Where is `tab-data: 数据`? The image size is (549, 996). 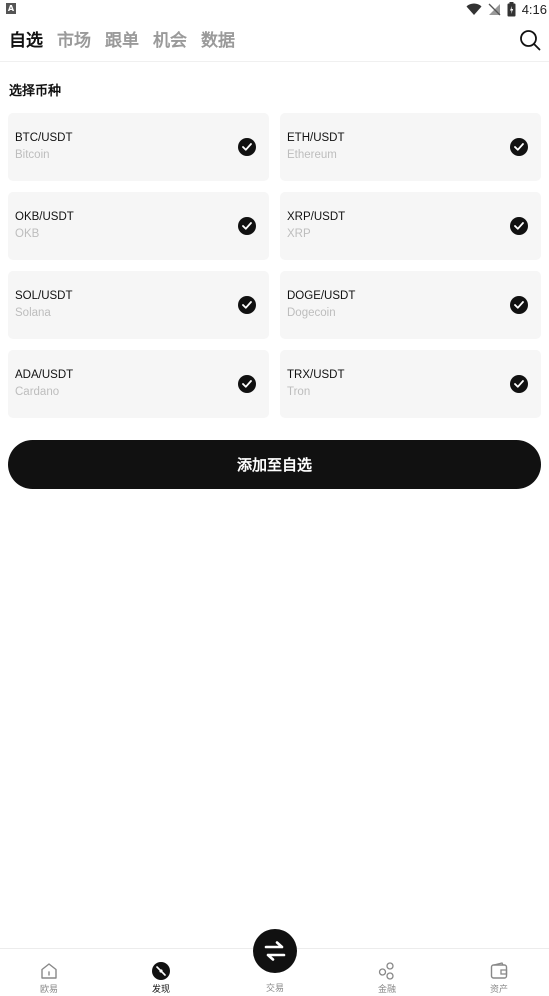
tab-data: 数据 is located at coordinates (218, 41).